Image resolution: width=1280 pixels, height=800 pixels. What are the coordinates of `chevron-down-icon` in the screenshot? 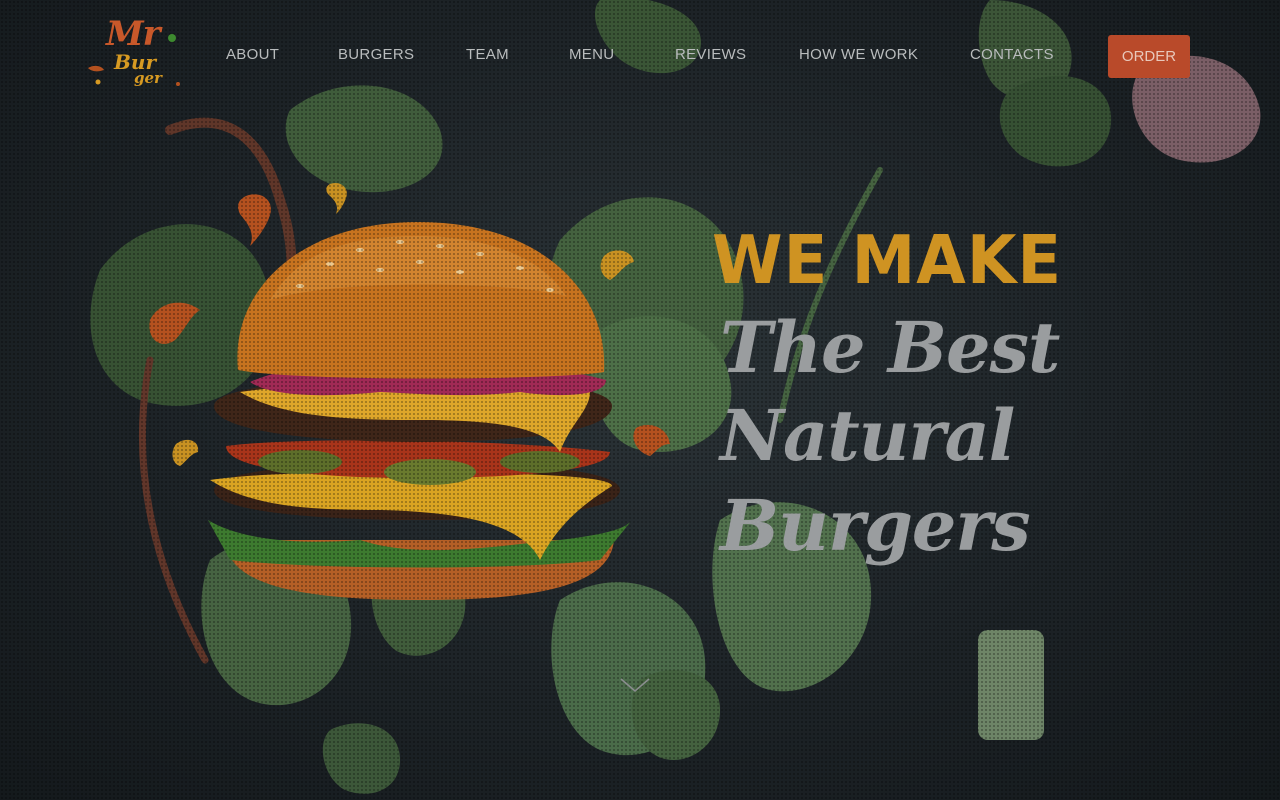 It's located at (635, 685).